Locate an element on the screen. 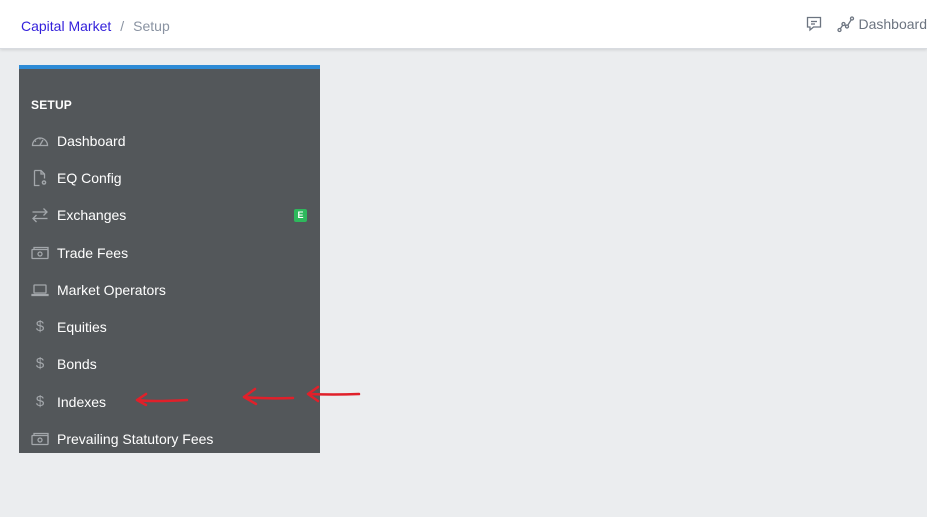 Image resolution: width=927 pixels, height=517 pixels. menu-item-trade-fees: Trade Fees is located at coordinates (169, 252).